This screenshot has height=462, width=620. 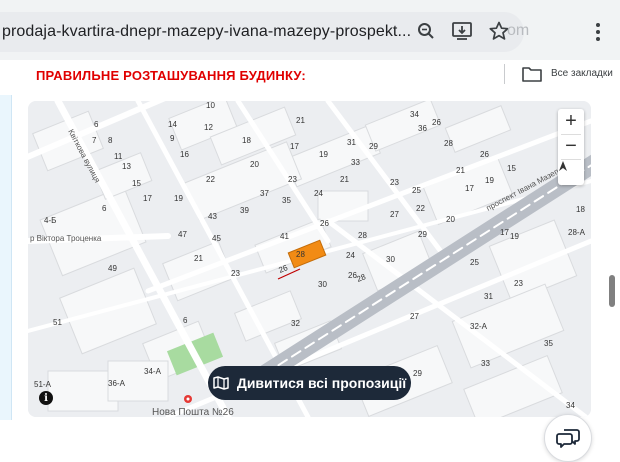 What do you see at coordinates (57, 322) in the screenshot?
I see `svg-text: 51` at bounding box center [57, 322].